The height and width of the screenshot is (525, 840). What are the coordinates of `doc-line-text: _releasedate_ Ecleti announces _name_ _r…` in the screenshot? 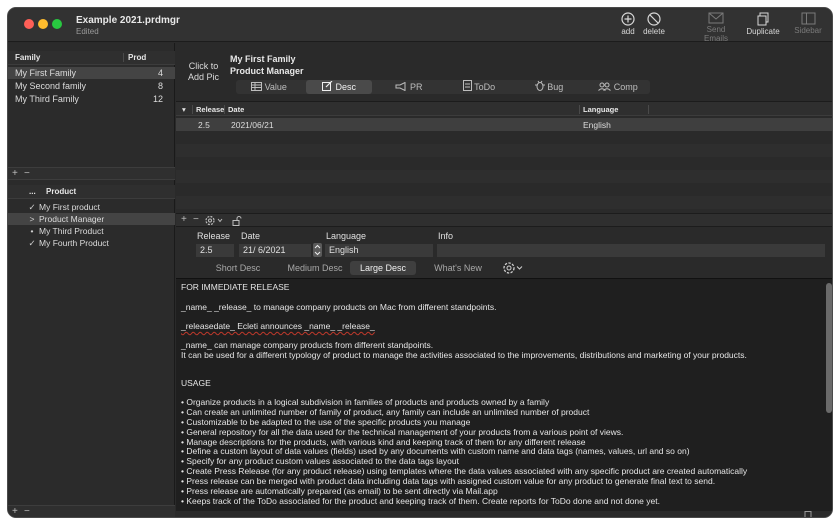 It's located at (278, 326).